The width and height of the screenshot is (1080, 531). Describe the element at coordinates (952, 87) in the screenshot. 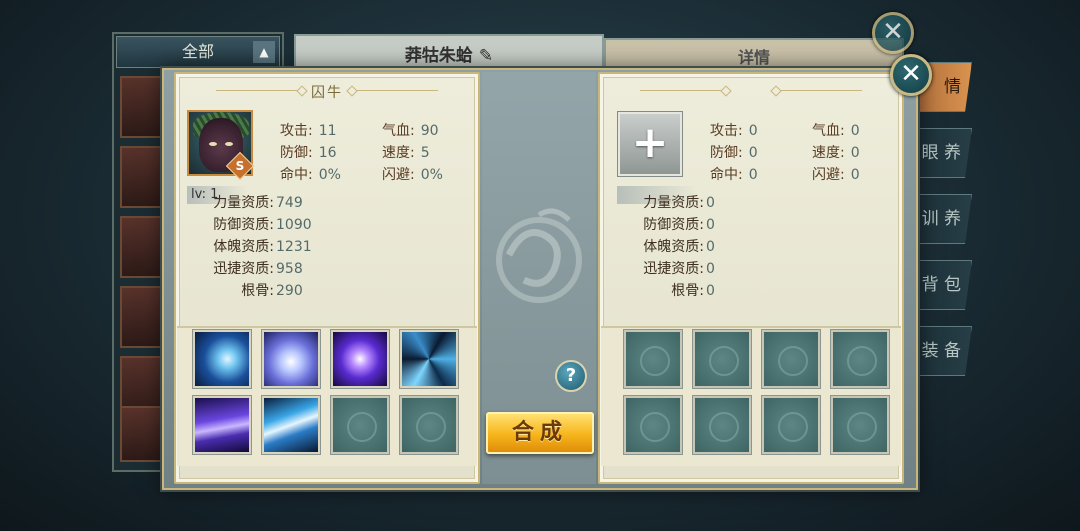

I see `side-tab-label: 情` at that location.